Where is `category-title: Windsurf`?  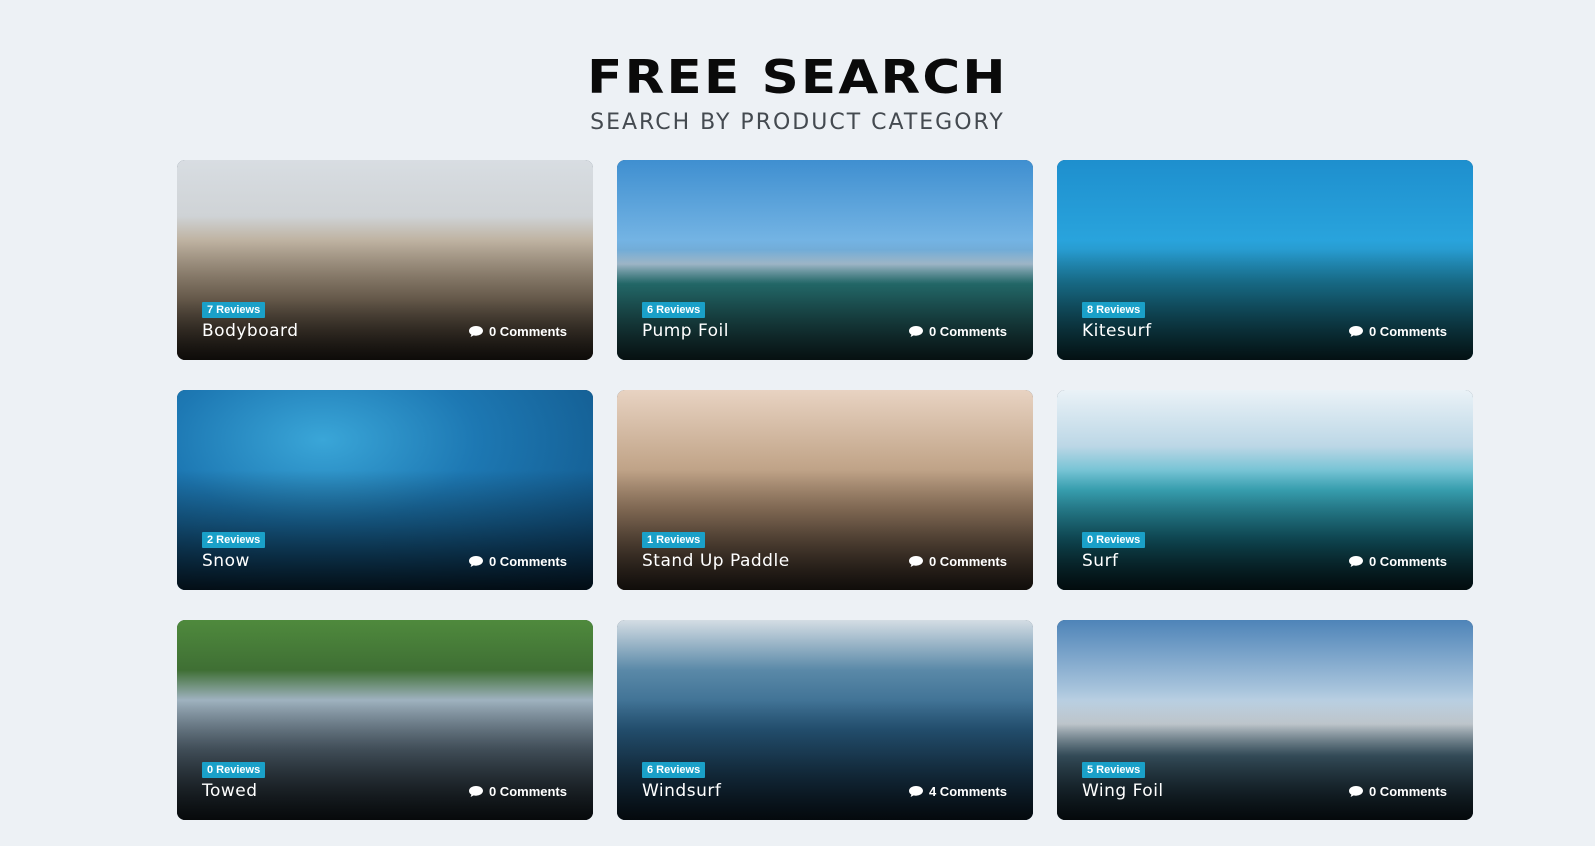
category-title: Windsurf is located at coordinates (681, 791).